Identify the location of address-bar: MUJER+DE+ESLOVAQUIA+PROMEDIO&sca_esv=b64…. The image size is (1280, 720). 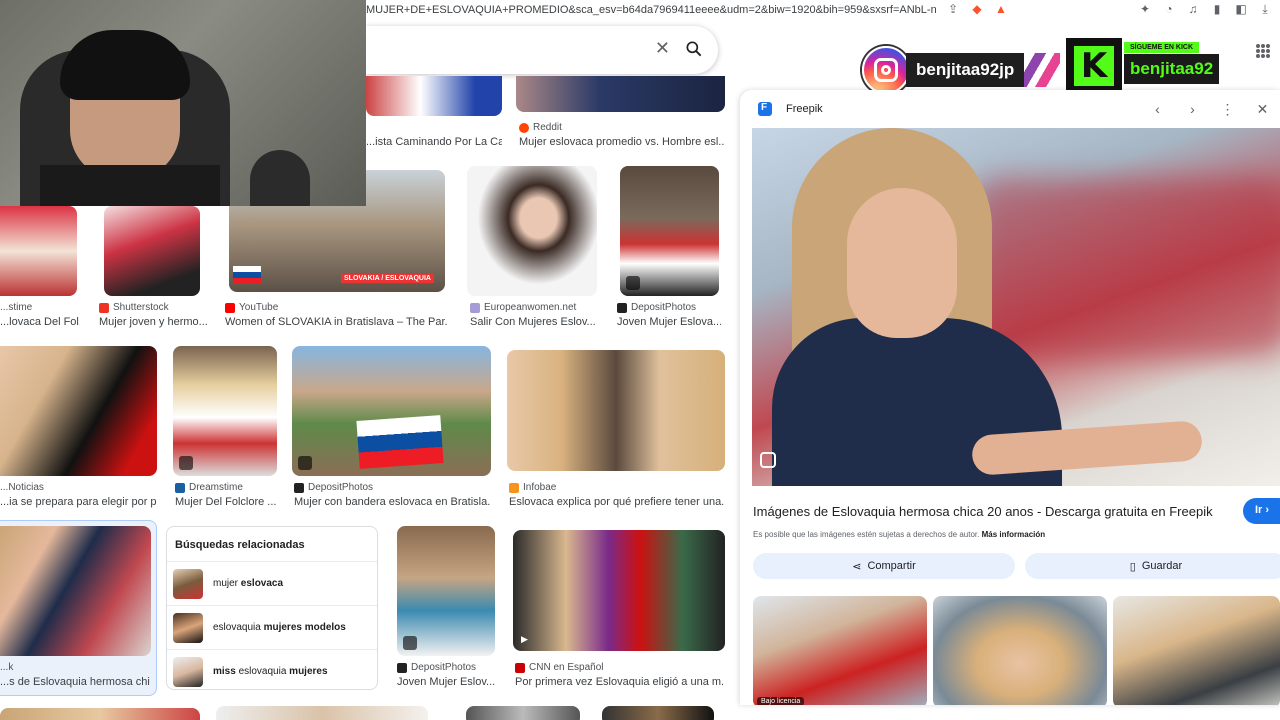
(823, 10).